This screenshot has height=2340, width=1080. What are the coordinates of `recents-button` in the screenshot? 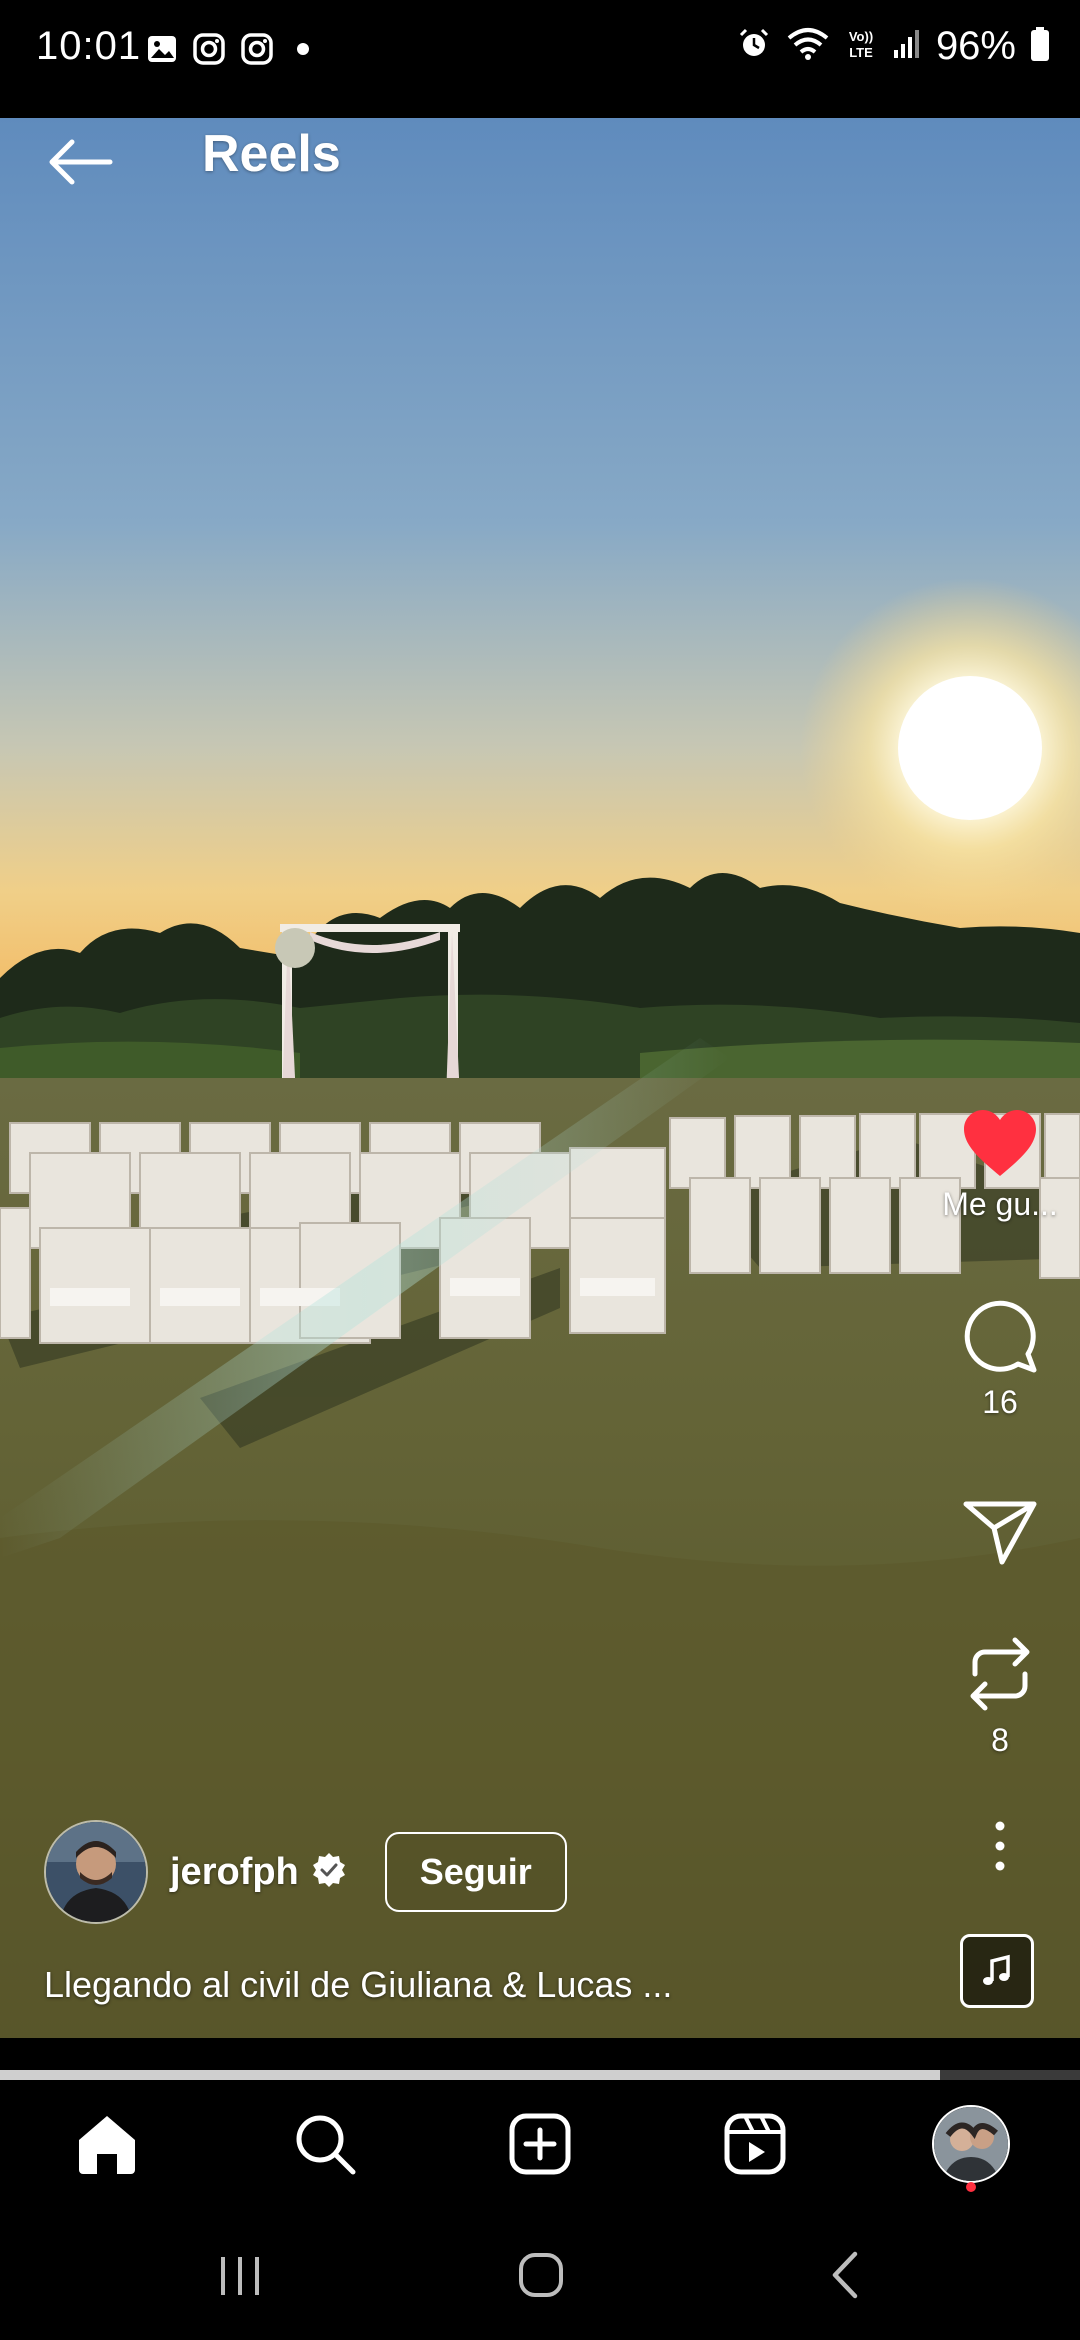 It's located at (240, 2275).